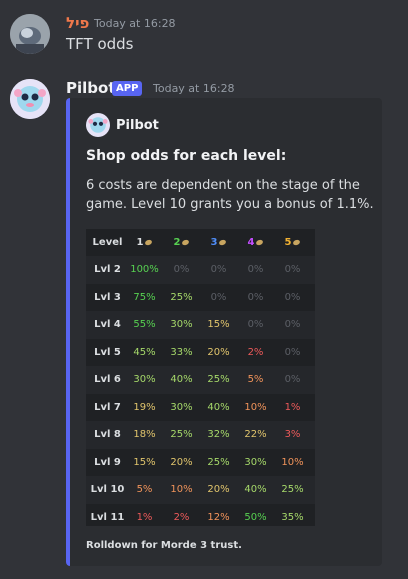 This screenshot has width=408, height=579. I want to click on table-row: Lvl 3 75% 25% 0% 0% 0%, so click(200, 298).